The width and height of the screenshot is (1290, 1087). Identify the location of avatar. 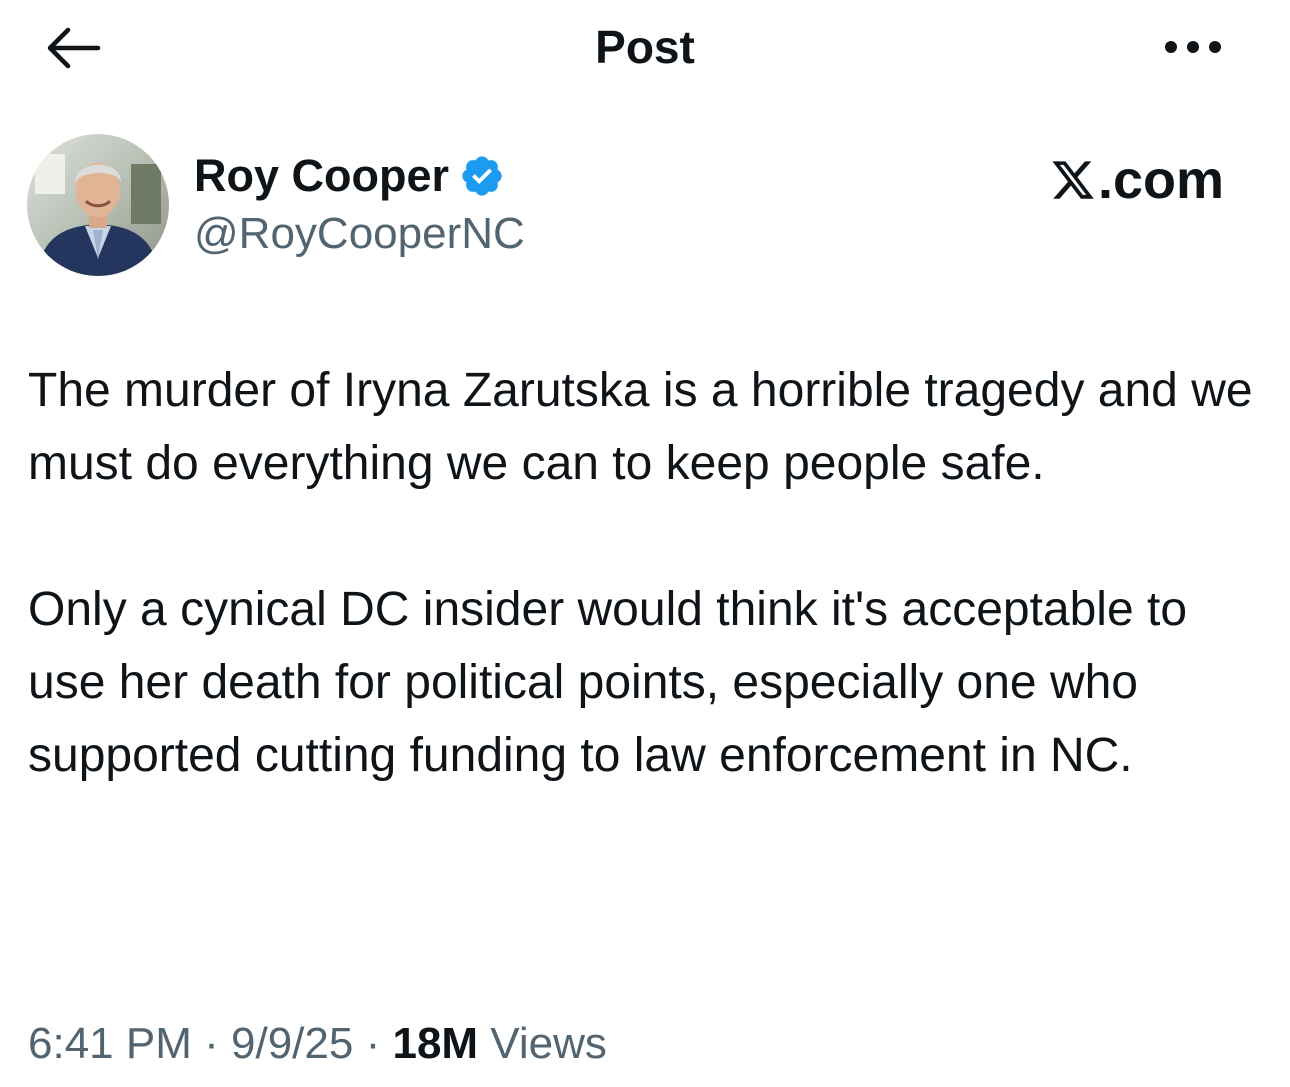
(98, 205).